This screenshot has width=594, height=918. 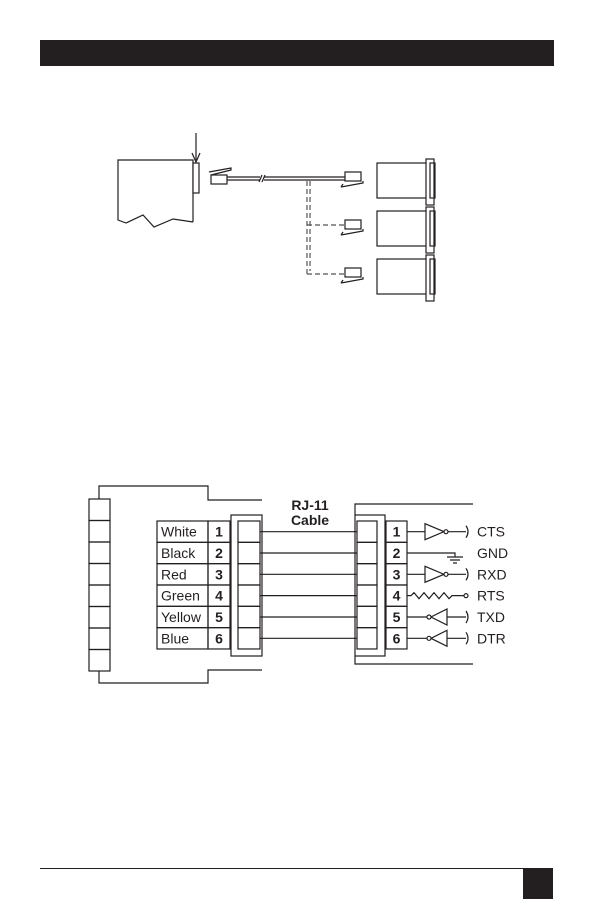 What do you see at coordinates (175, 638) in the screenshot?
I see `wire-color-label: Blue` at bounding box center [175, 638].